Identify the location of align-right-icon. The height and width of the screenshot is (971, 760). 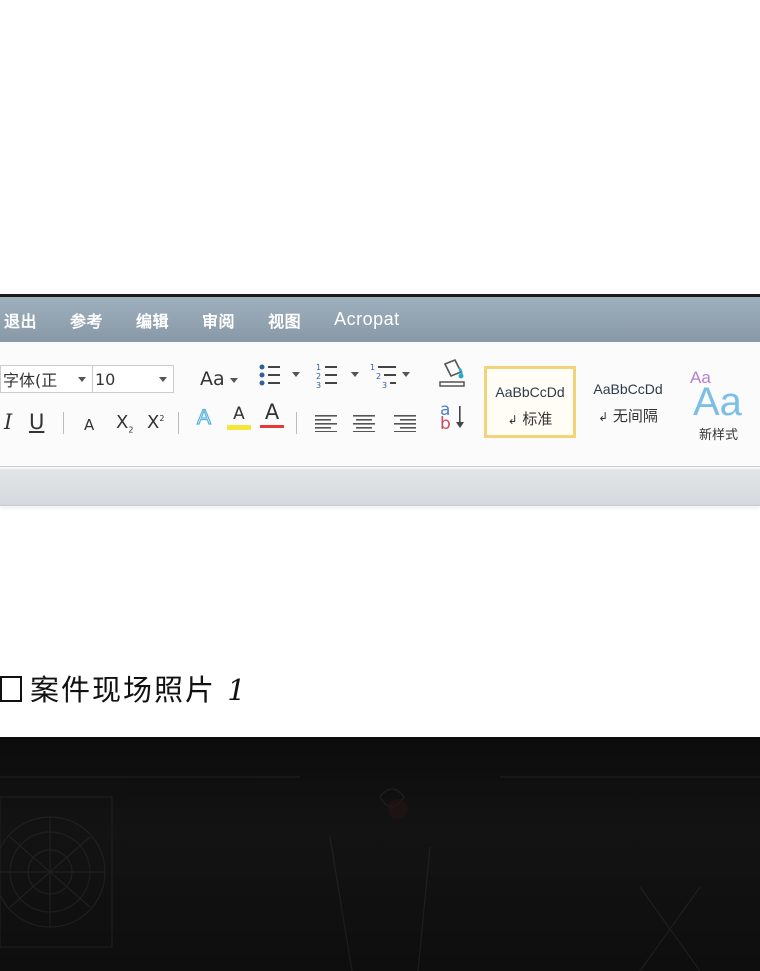
(405, 424).